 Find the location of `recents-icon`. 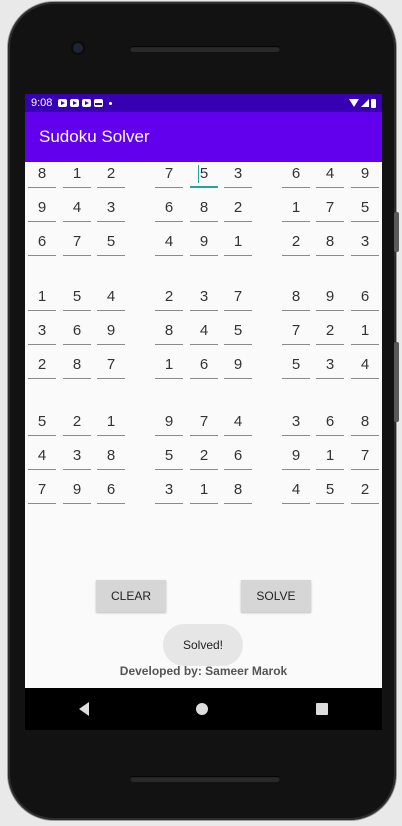

recents-icon is located at coordinates (322, 709).